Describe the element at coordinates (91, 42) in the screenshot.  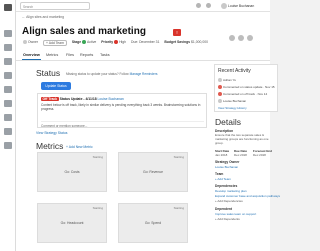
I see `stage-value: Active` at that location.